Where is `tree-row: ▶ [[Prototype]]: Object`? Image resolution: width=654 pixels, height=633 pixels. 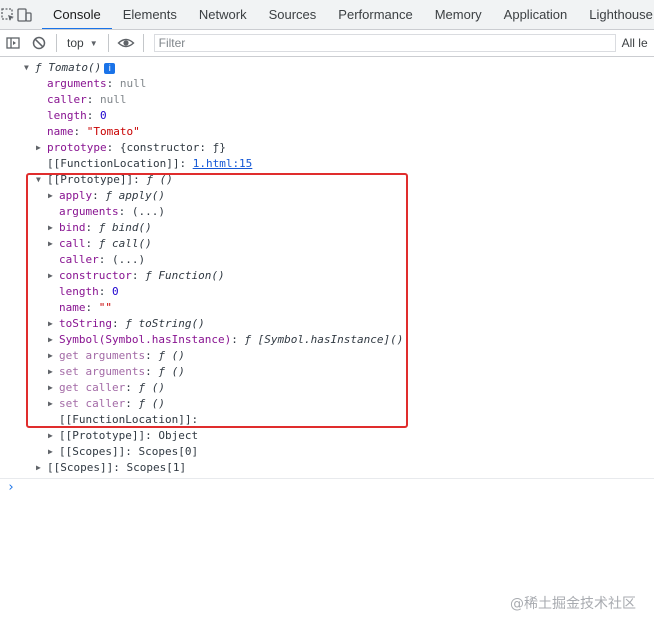 tree-row: ▶ [[Prototype]]: Object is located at coordinates (123, 436).